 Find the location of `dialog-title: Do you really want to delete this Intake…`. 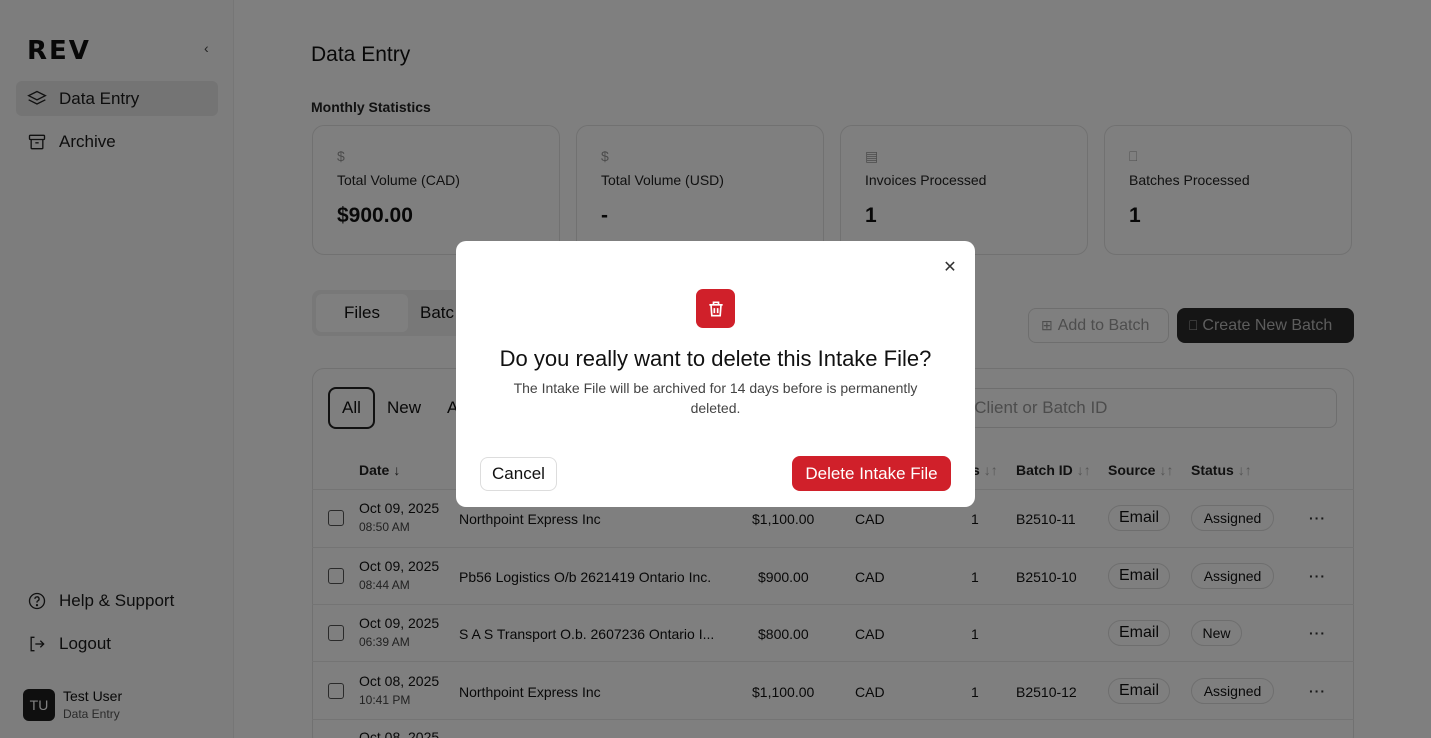

dialog-title: Do you really want to delete this Intake… is located at coordinates (715, 358).